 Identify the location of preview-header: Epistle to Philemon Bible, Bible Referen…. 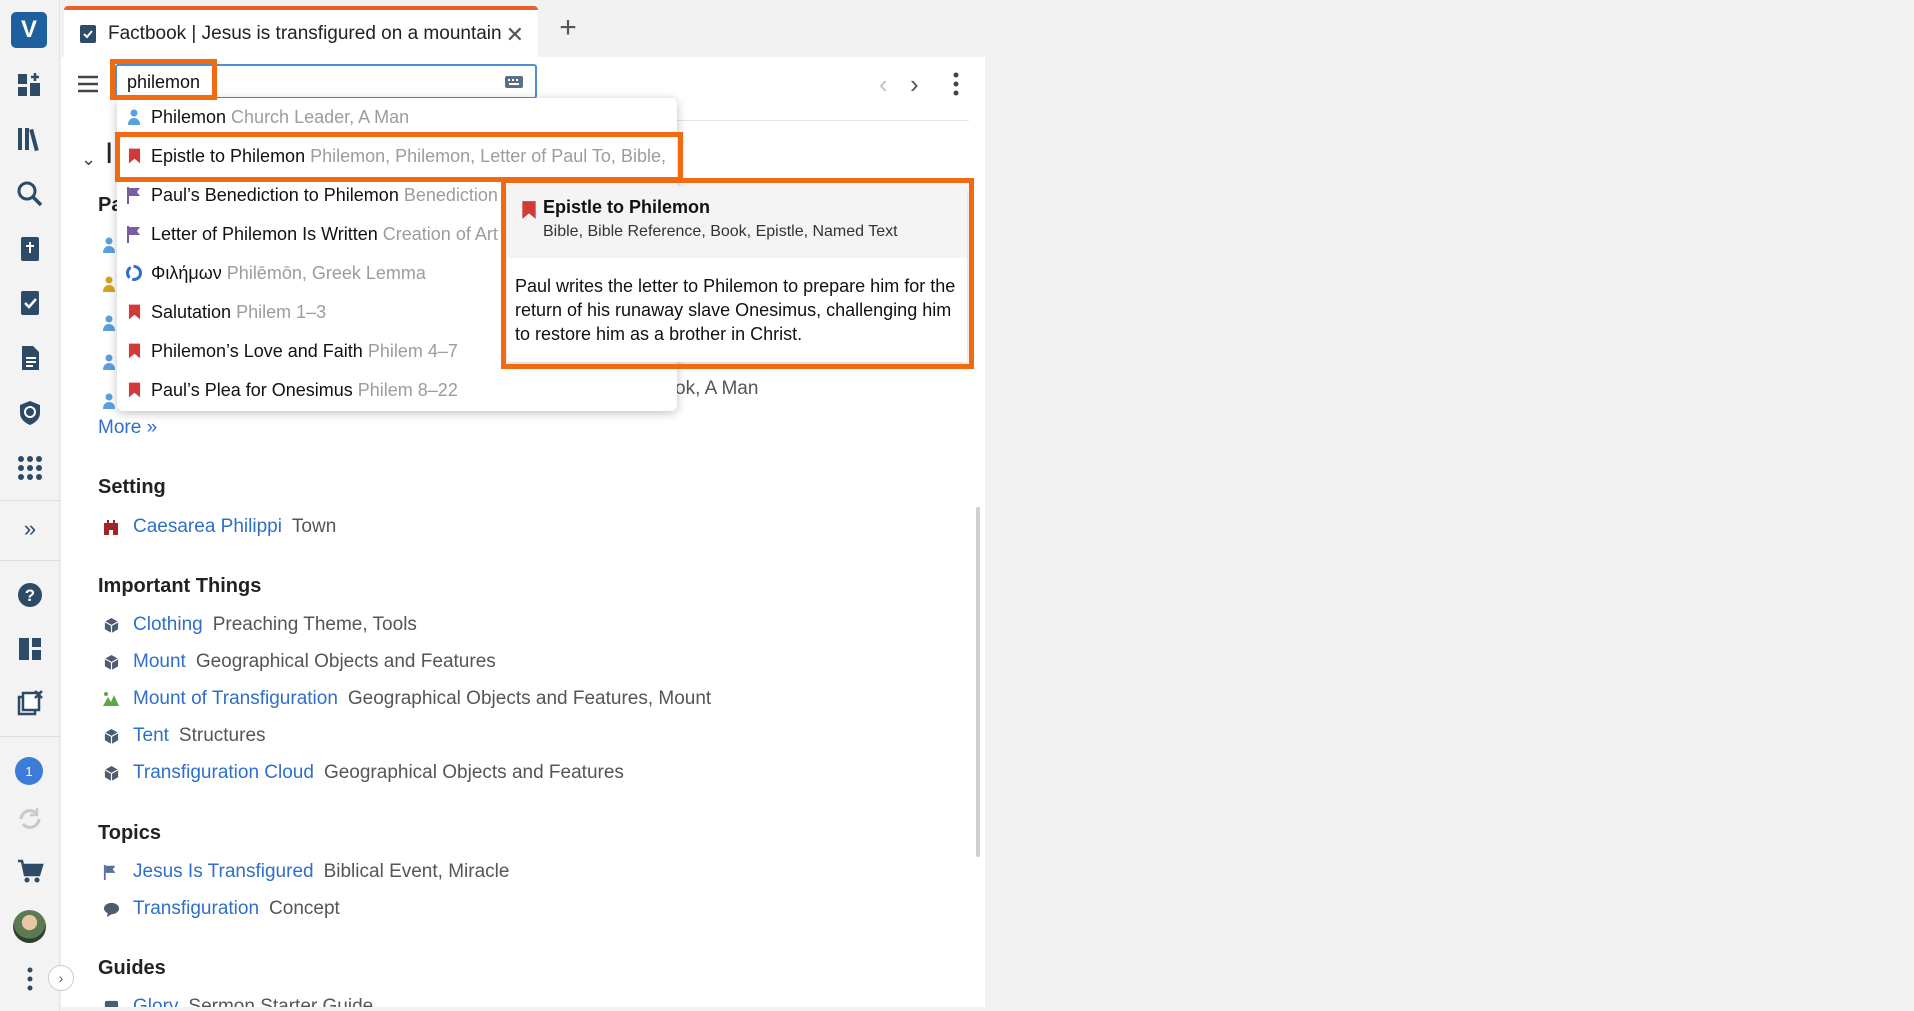
(737, 222).